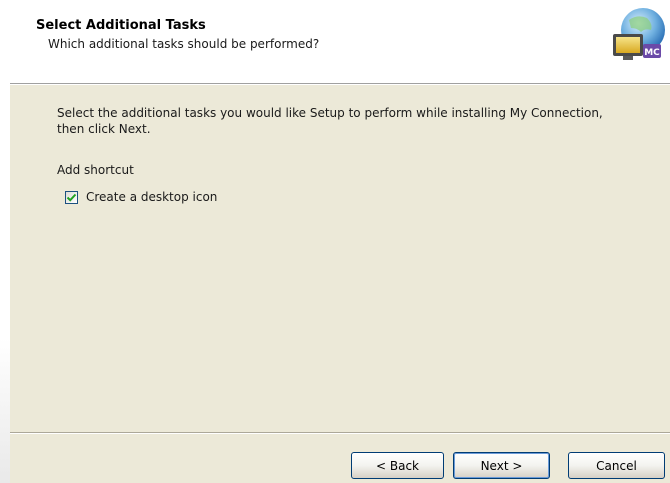 Image resolution: width=670 pixels, height=483 pixels. What do you see at coordinates (397, 465) in the screenshot?
I see `back-button: < Back` at bounding box center [397, 465].